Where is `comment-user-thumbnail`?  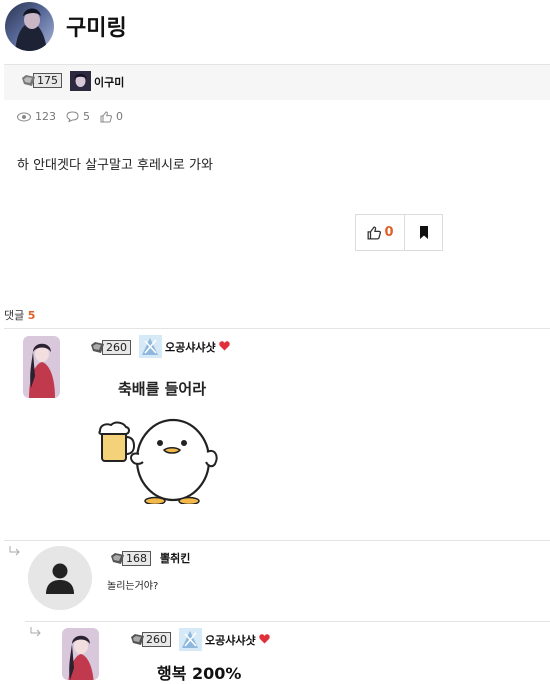 comment-user-thumbnail is located at coordinates (150, 346).